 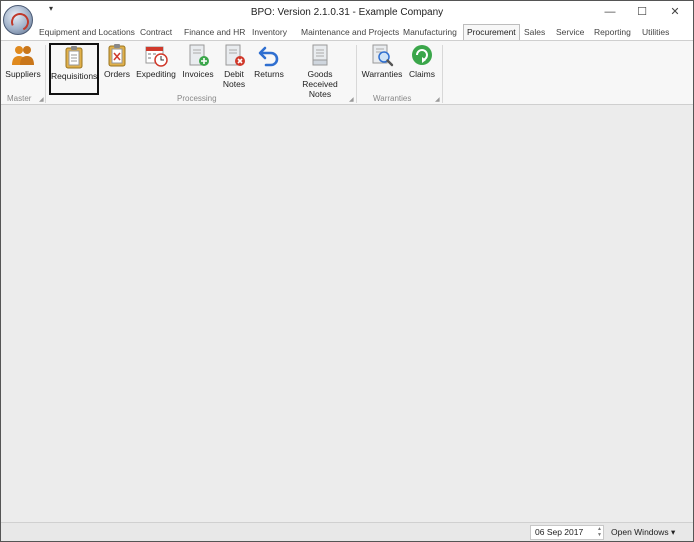 I want to click on minimize-button: —, so click(x=610, y=12).